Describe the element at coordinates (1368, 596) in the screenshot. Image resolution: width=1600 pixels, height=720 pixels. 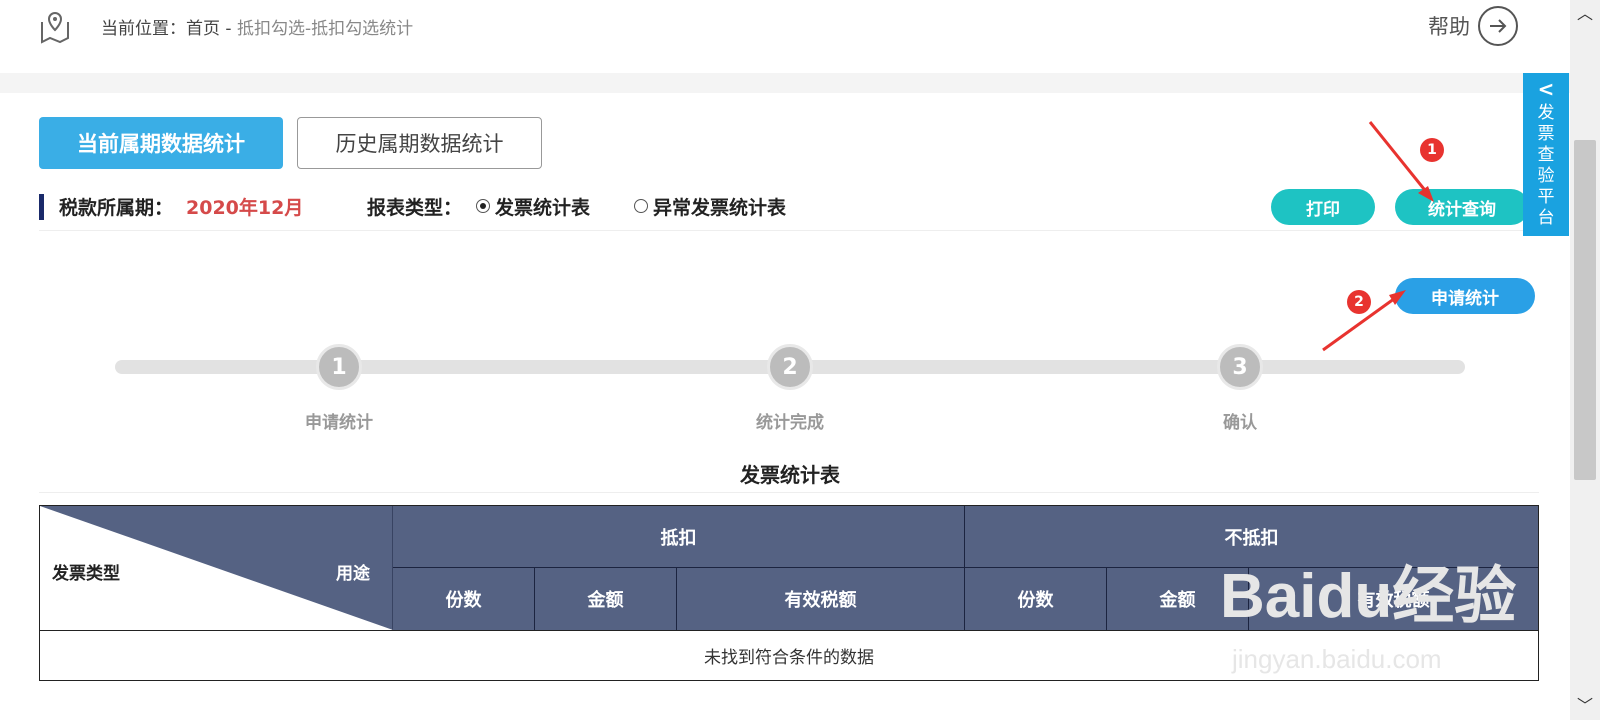
I see `watermark-logo: Baidu经验` at that location.